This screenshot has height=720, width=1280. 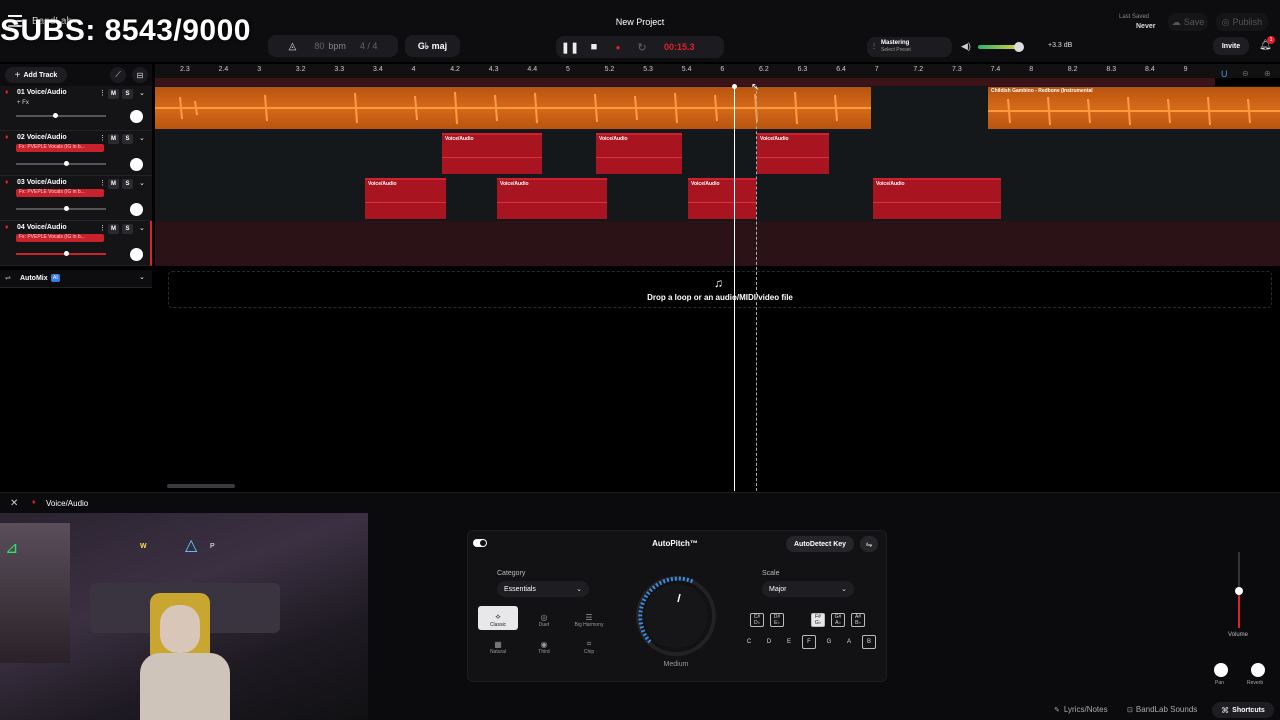 I want to click on volume-slider-knob, so click(x=1239, y=591).